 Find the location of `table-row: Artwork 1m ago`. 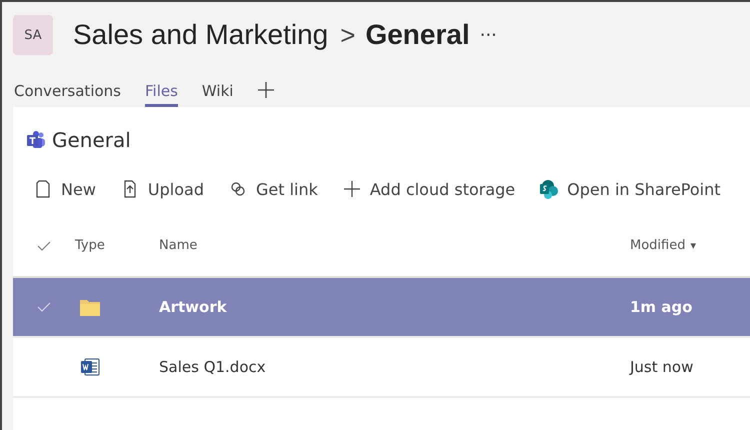

table-row: Artwork 1m ago is located at coordinates (381, 308).